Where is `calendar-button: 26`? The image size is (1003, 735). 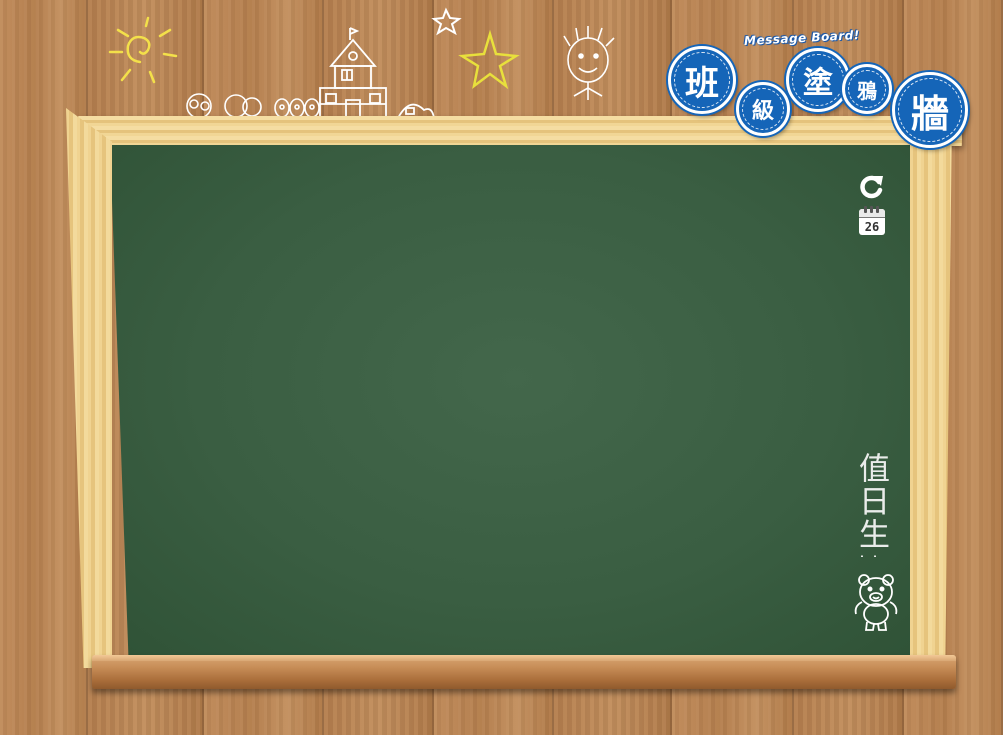
calendar-button: 26 is located at coordinates (872, 221).